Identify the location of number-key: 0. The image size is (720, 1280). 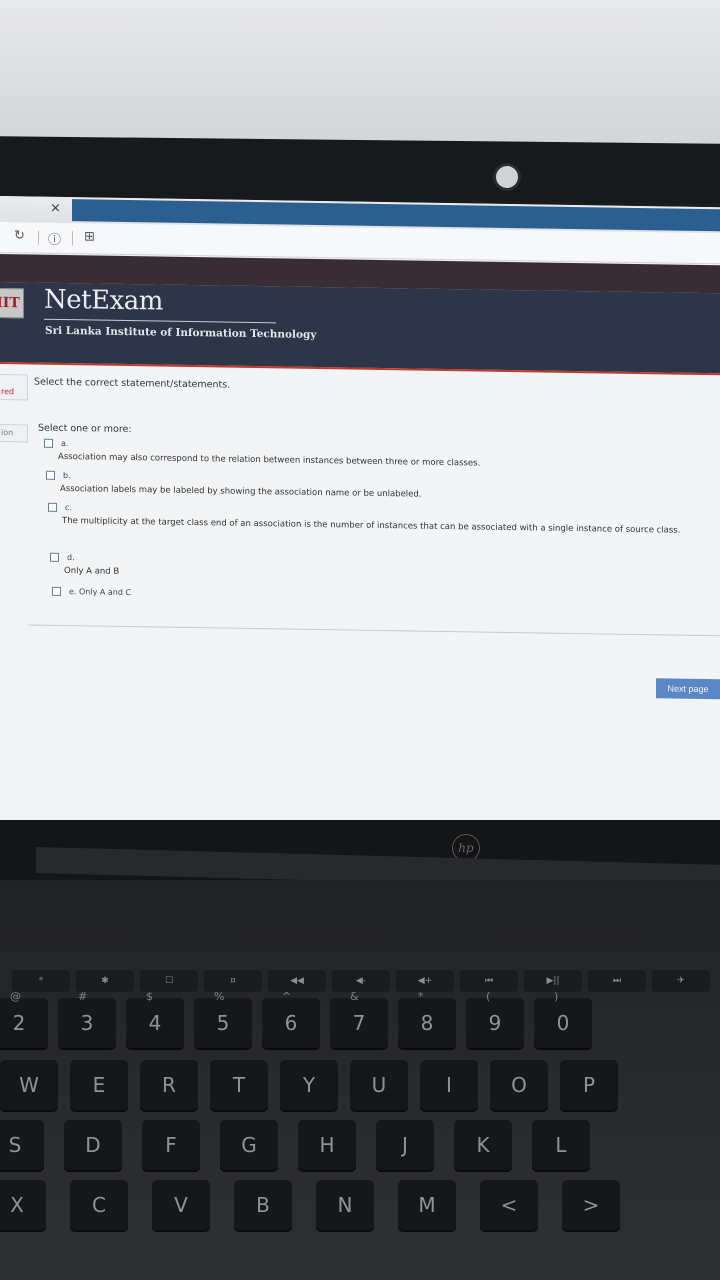
(563, 1023).